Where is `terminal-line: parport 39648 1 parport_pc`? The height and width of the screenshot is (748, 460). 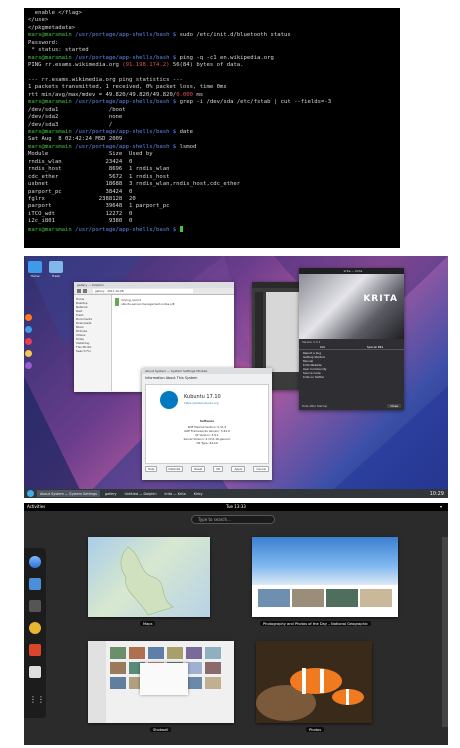
terminal-line: parport 39648 1 parport_pc is located at coordinates (212, 206).